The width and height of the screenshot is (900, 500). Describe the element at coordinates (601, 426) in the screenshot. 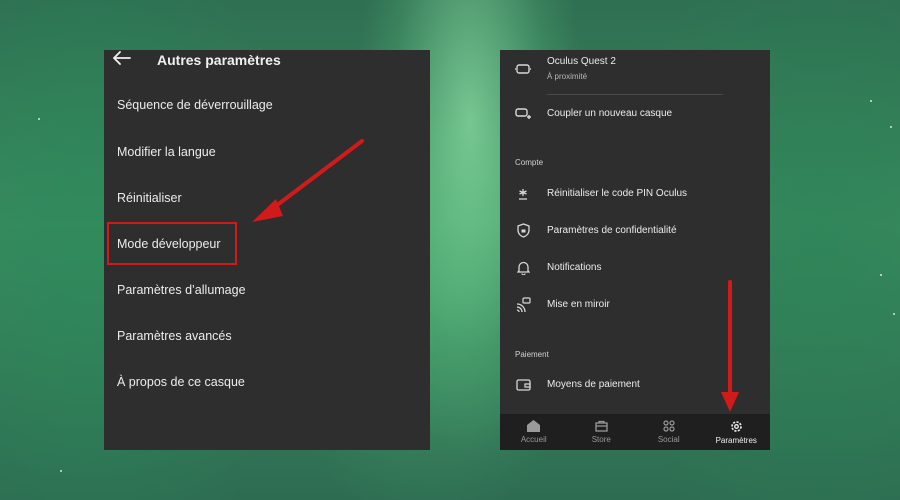

I see `store-icon` at that location.